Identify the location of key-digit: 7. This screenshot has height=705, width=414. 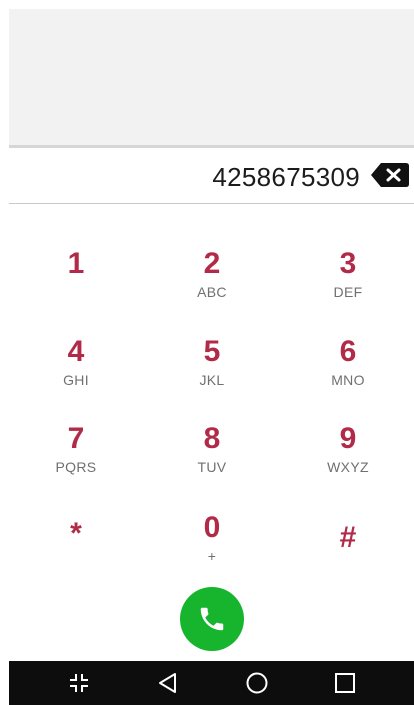
(76, 438).